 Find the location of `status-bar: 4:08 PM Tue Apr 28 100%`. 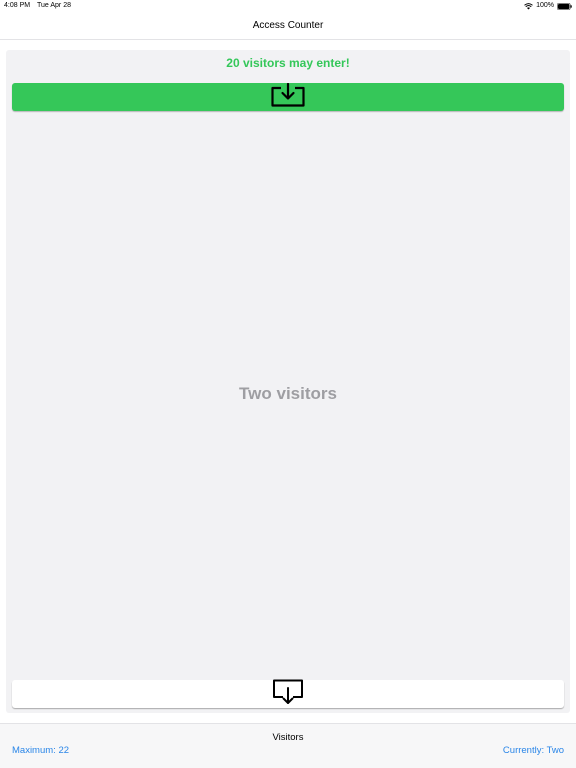

status-bar: 4:08 PM Tue Apr 28 100% is located at coordinates (288, 6).